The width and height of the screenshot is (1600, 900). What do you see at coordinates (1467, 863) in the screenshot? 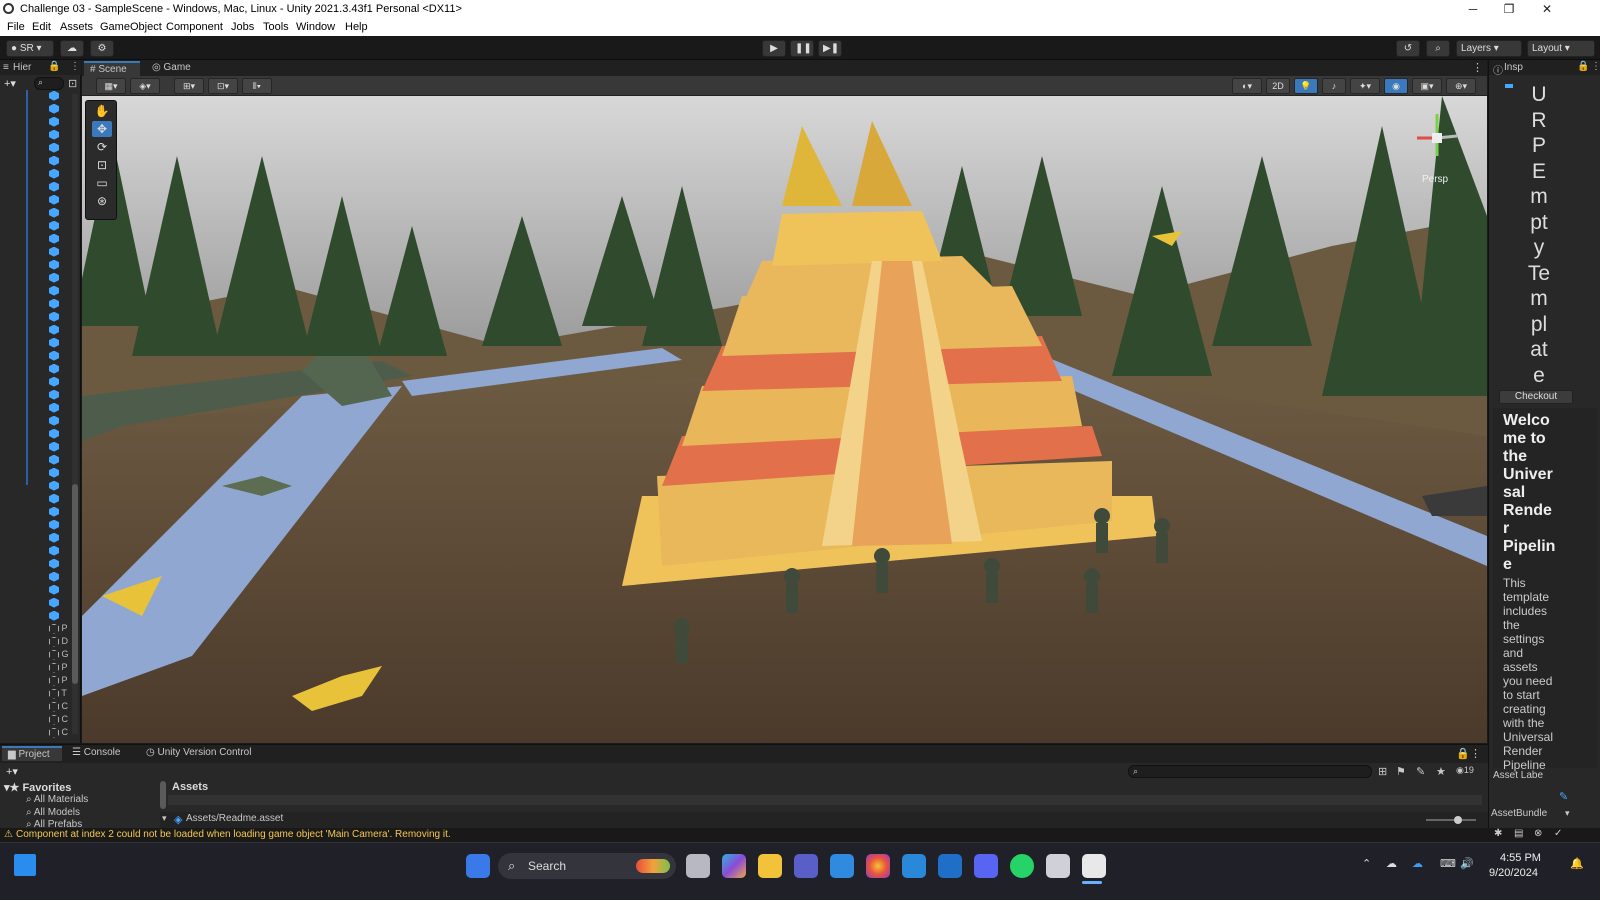
I see `volume-icon: 🔊` at bounding box center [1467, 863].